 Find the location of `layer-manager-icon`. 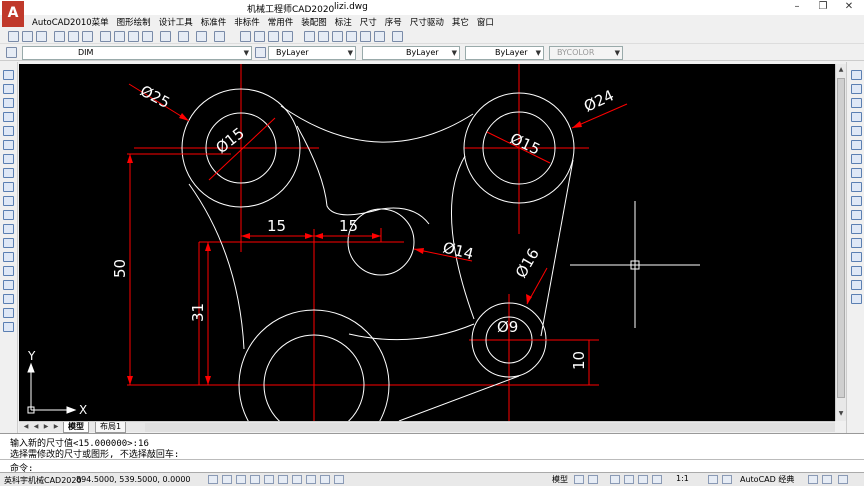

layer-manager-icon is located at coordinates (11, 52).